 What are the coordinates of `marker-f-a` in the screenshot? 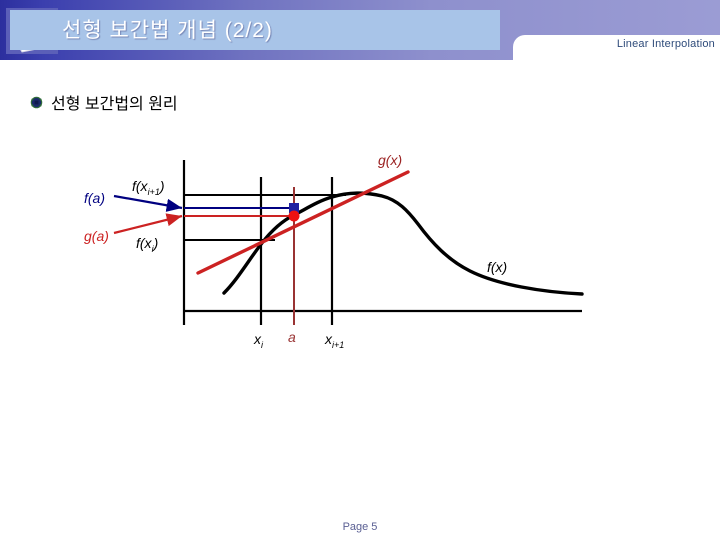 It's located at (294, 208).